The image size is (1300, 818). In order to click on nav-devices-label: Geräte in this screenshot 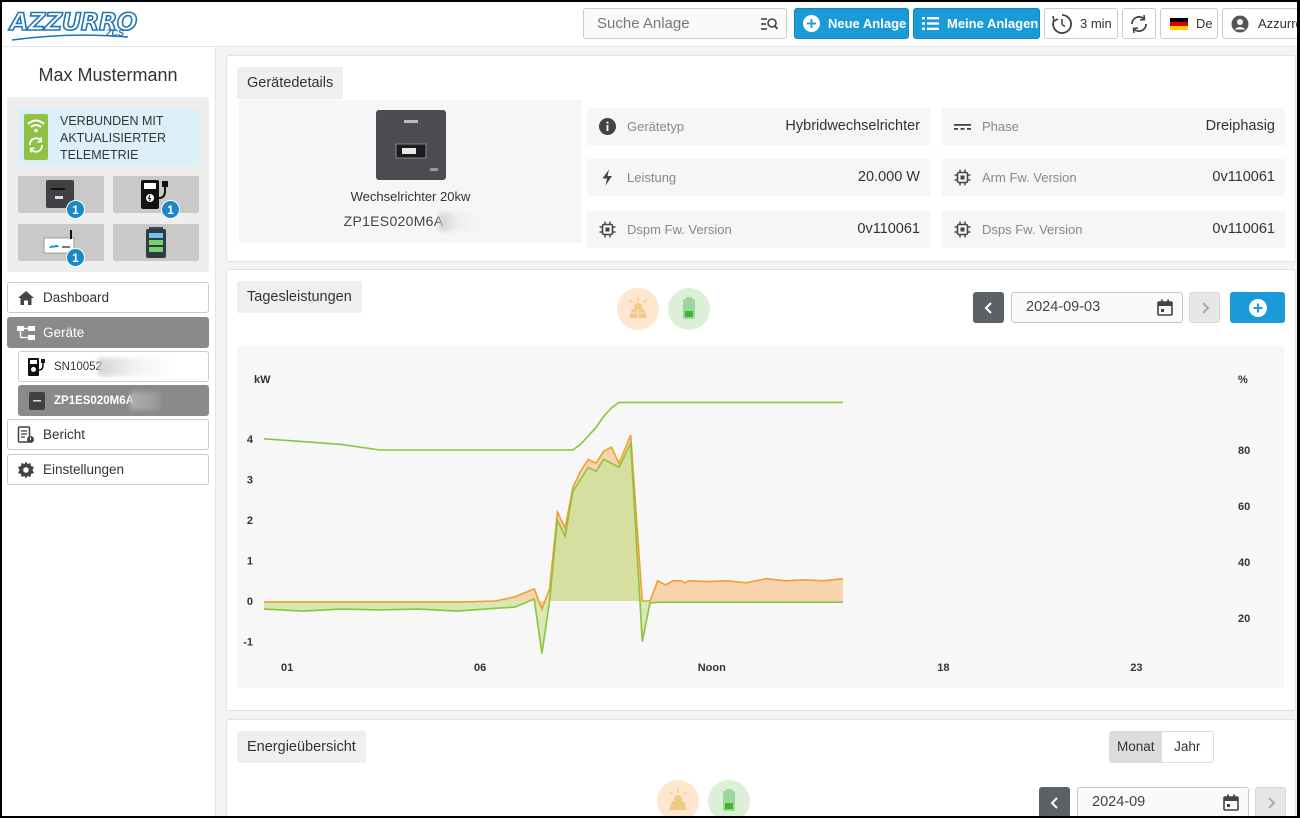, I will do `click(64, 332)`.